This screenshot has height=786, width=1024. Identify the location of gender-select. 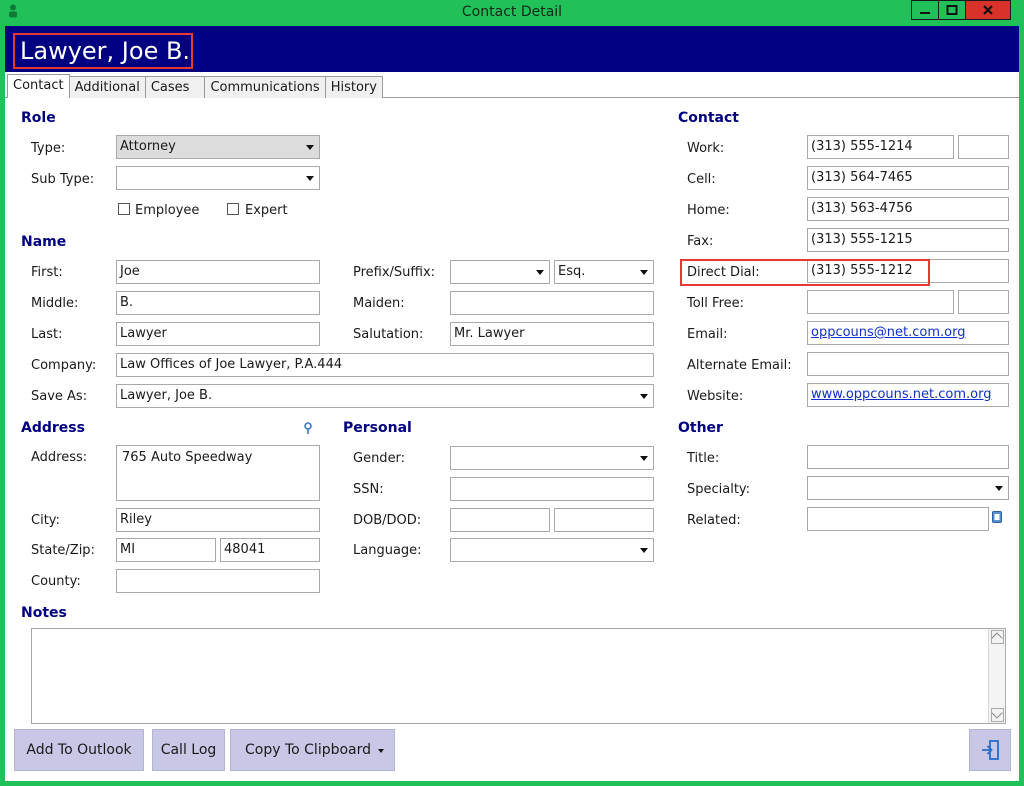
(552, 458).